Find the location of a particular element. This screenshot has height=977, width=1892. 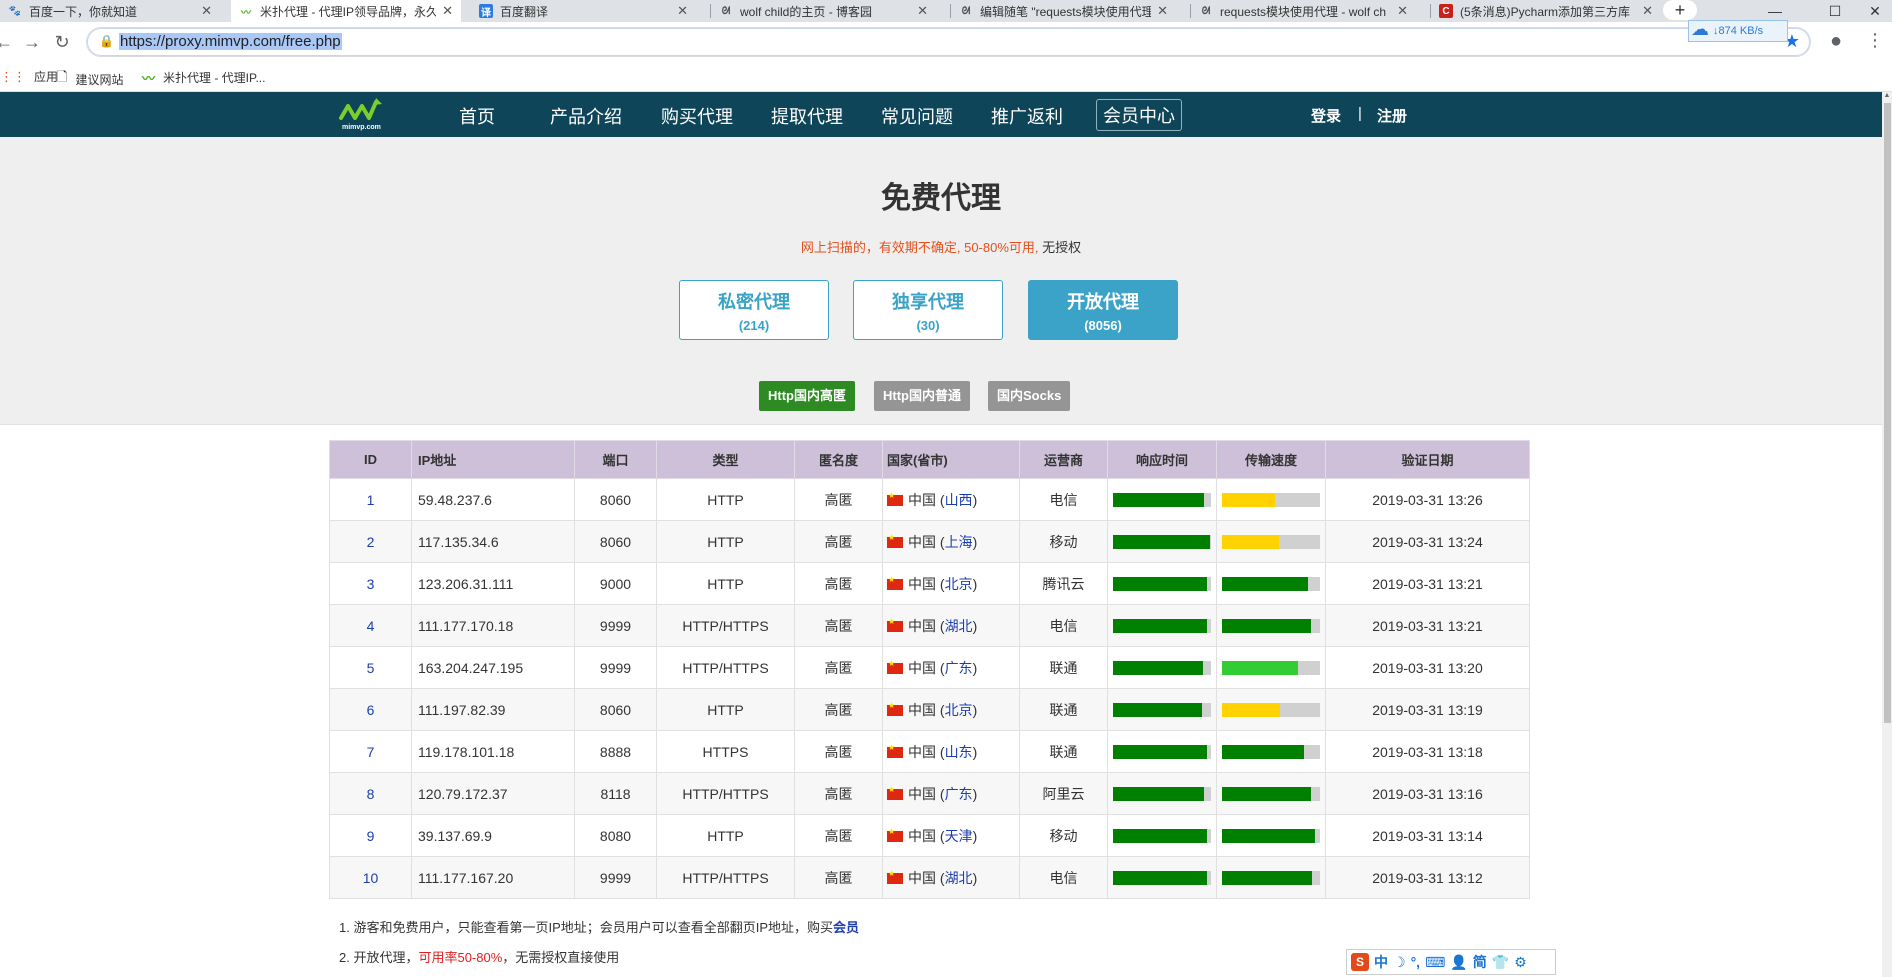

browser-tab: ᘛ 编辑随笔 "requests模块使用代理 ✕ is located at coordinates (1063, 11).